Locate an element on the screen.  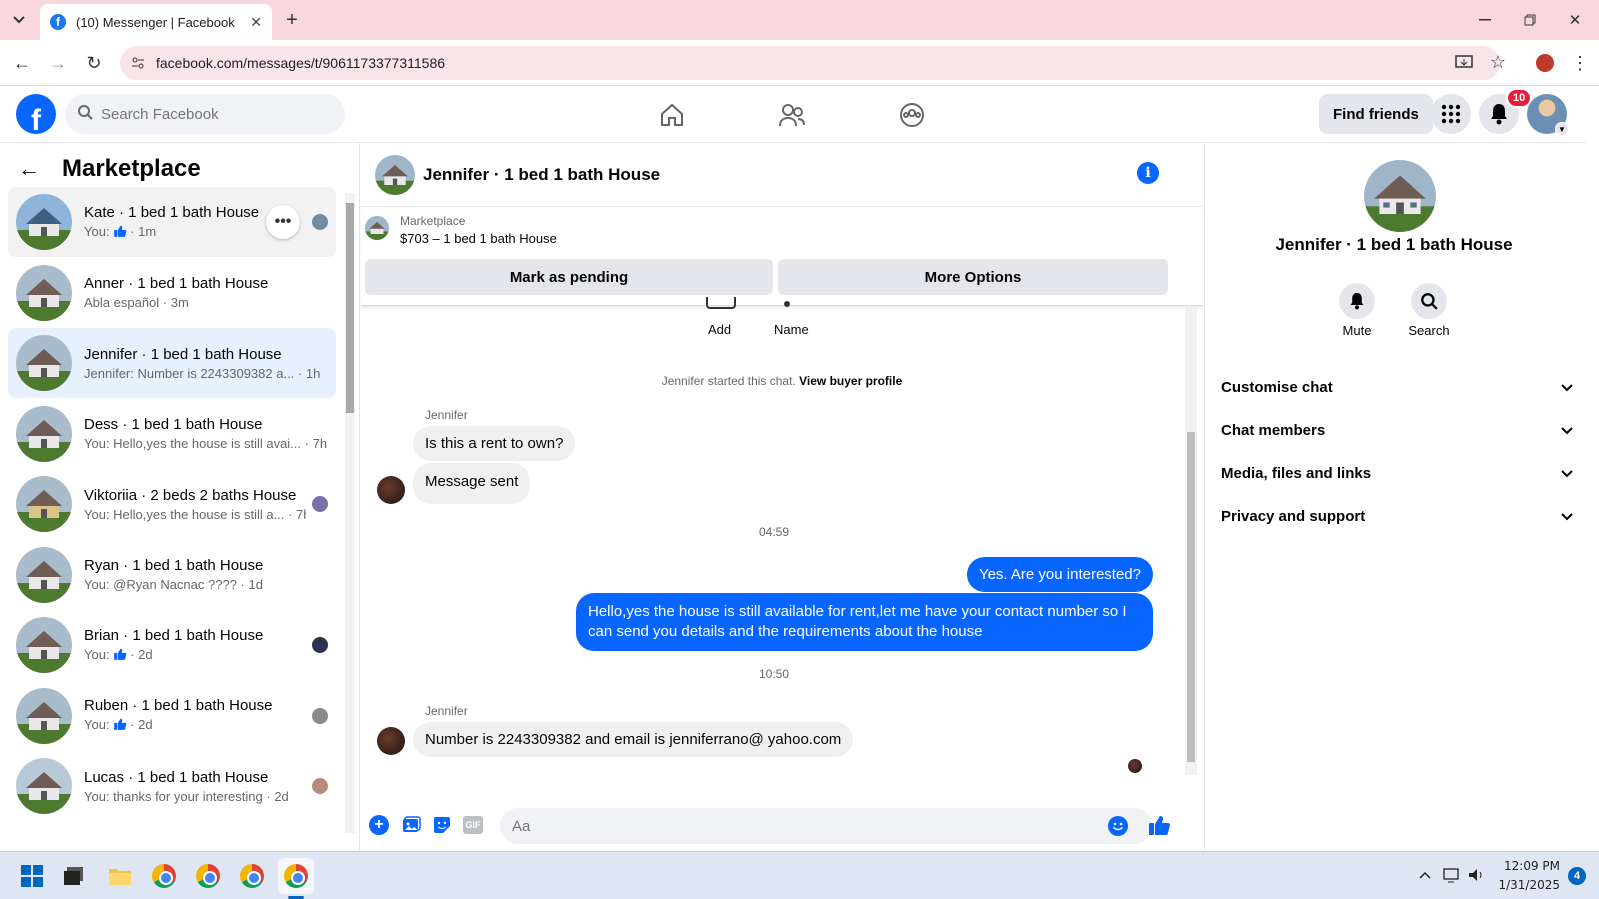
sidebar-scroll-thumb is located at coordinates (350, 308).